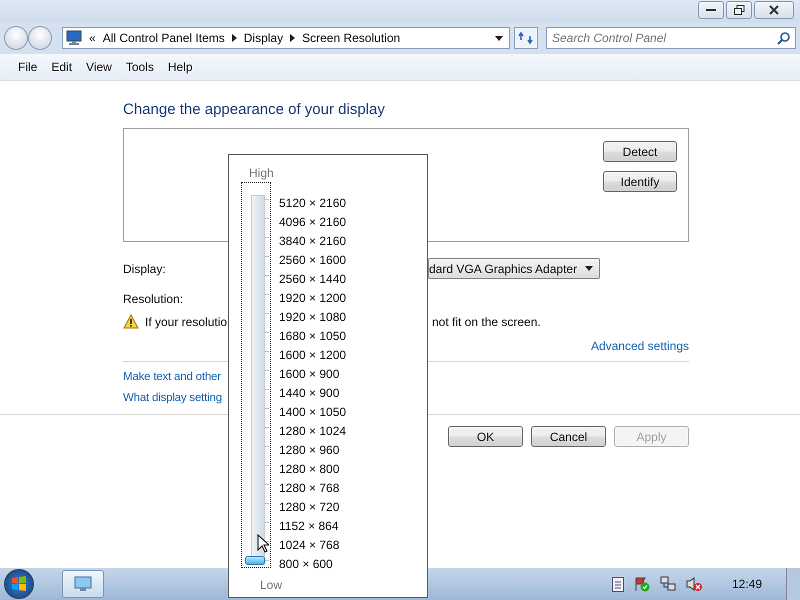 The height and width of the screenshot is (600, 800). What do you see at coordinates (263, 543) in the screenshot?
I see `mouse-pointer-icon` at bounding box center [263, 543].